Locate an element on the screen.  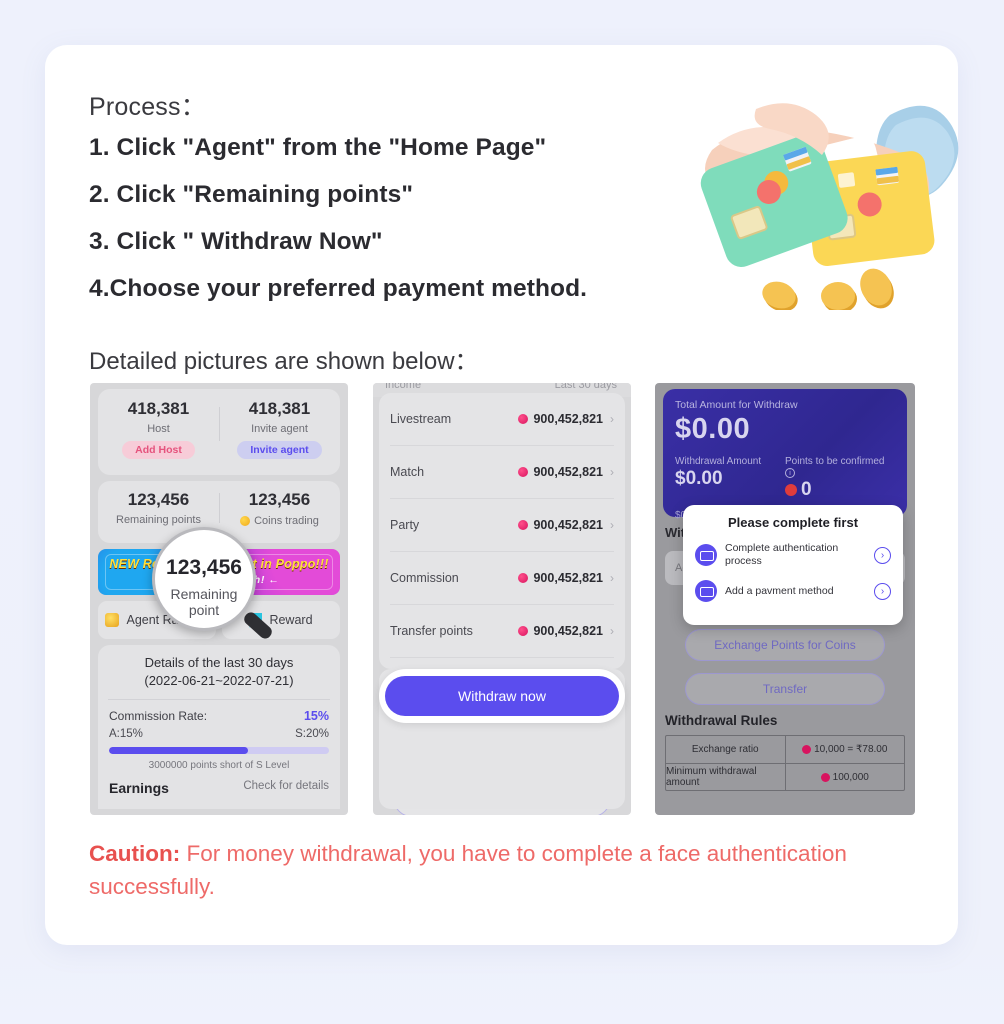
withdrawal-amount-block: Withdrawal Amount $0.00 is located at coordinates (730, 478).